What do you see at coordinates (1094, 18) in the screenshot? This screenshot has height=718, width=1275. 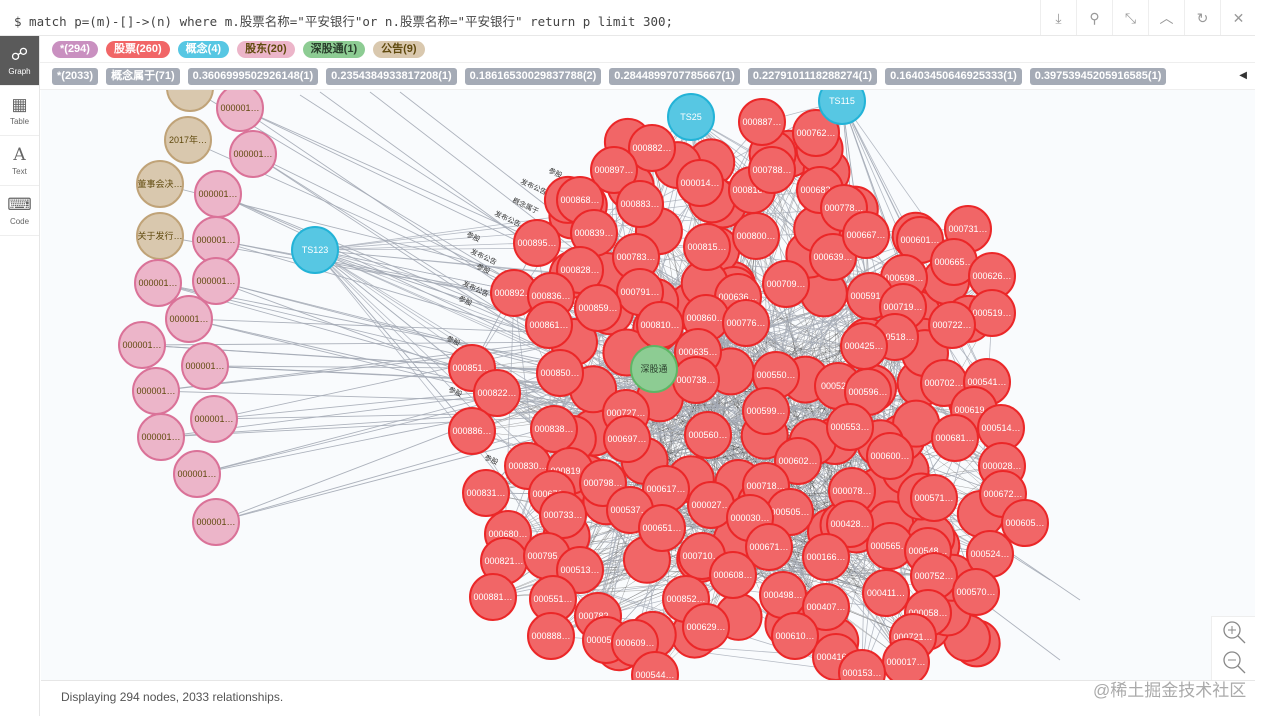 I see `pin-icon: ⚲` at bounding box center [1094, 18].